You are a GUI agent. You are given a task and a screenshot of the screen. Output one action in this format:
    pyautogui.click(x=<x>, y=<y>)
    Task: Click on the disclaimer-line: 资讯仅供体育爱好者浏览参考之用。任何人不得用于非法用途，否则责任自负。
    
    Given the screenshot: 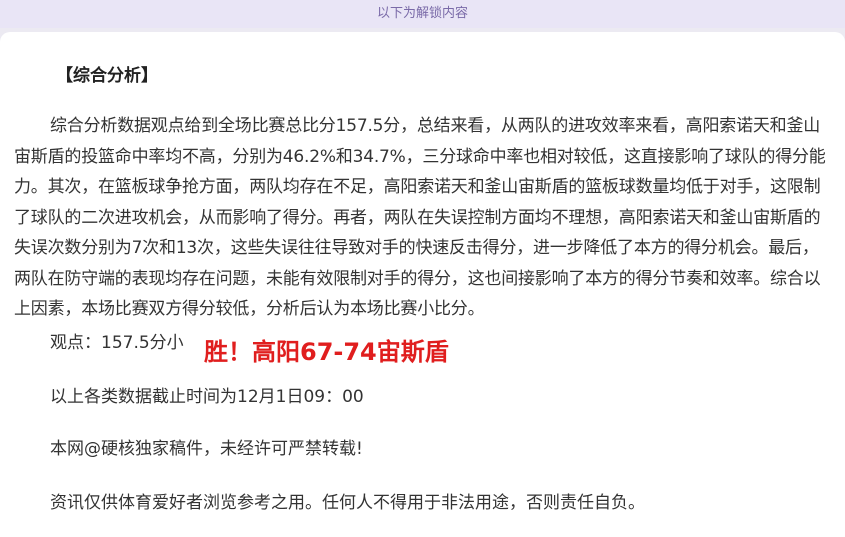 What is the action you would take?
    pyautogui.click(x=347, y=503)
    